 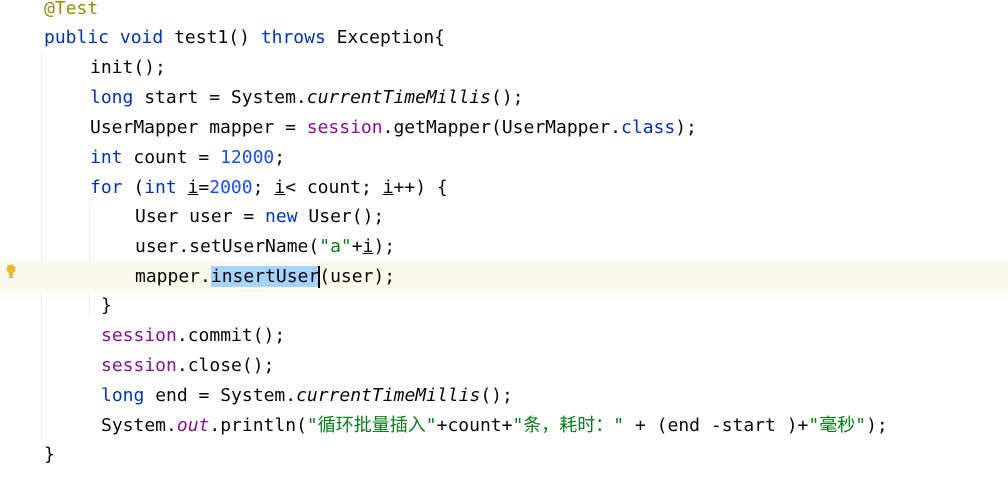 I want to click on selected-text: insertUser, so click(x=265, y=276).